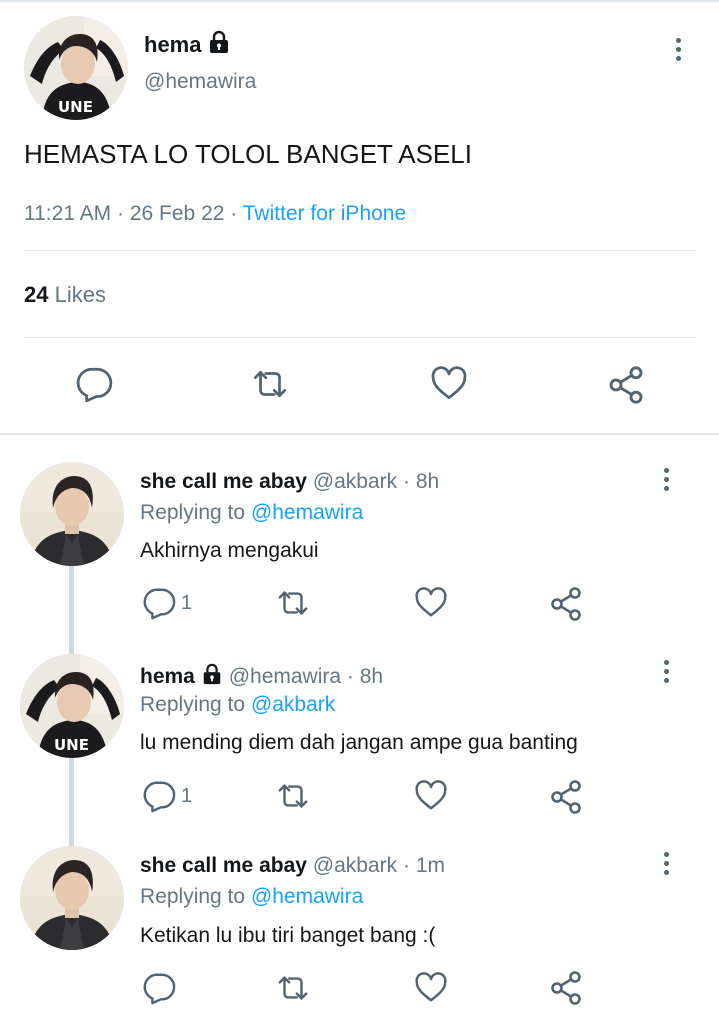 The image size is (719, 1020). I want to click on reply-author-name: hema, so click(167, 676).